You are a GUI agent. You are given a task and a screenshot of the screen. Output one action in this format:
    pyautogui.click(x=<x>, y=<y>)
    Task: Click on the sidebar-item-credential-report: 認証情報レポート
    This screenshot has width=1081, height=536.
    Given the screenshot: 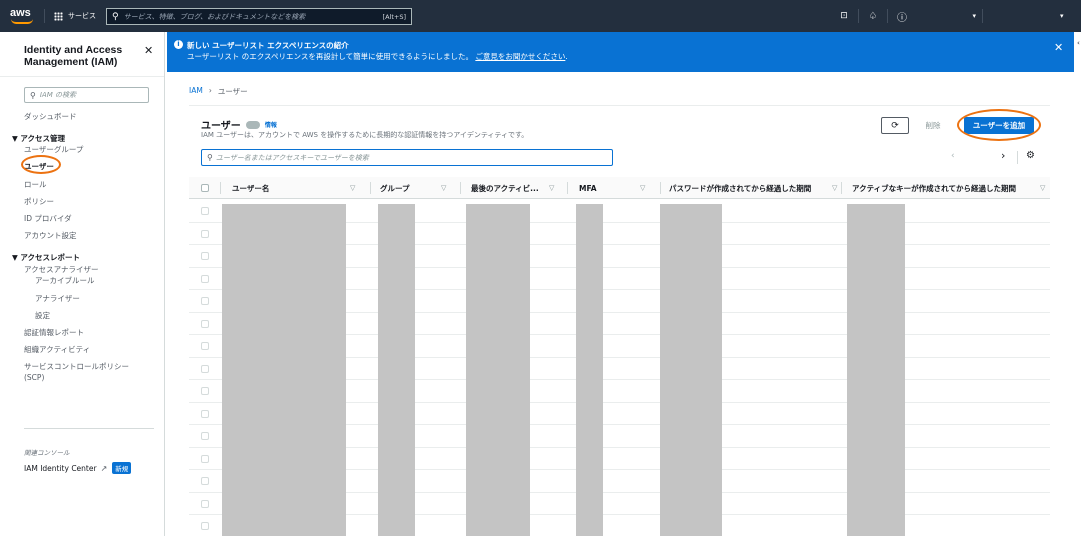 What is the action you would take?
    pyautogui.click(x=54, y=332)
    